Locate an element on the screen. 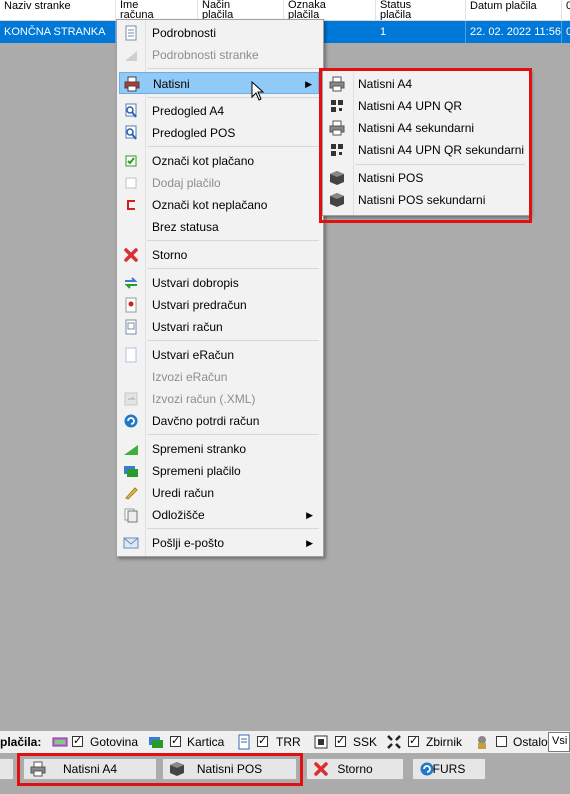 This screenshot has height=794, width=570. menu-item-label: Spremeni plačilo is located at coordinates (196, 471).